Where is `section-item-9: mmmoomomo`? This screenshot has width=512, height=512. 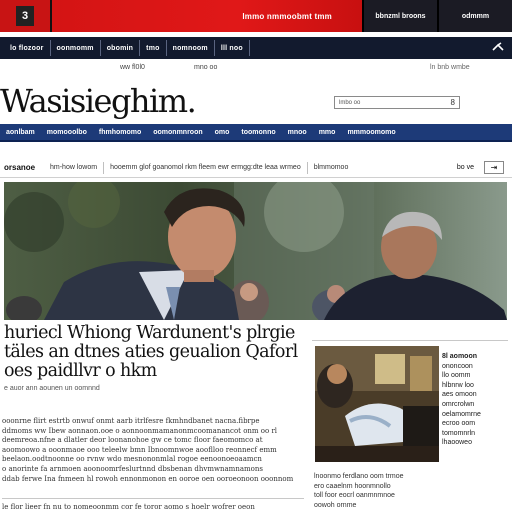
section-item-9: mmmoomomo is located at coordinates (371, 132).